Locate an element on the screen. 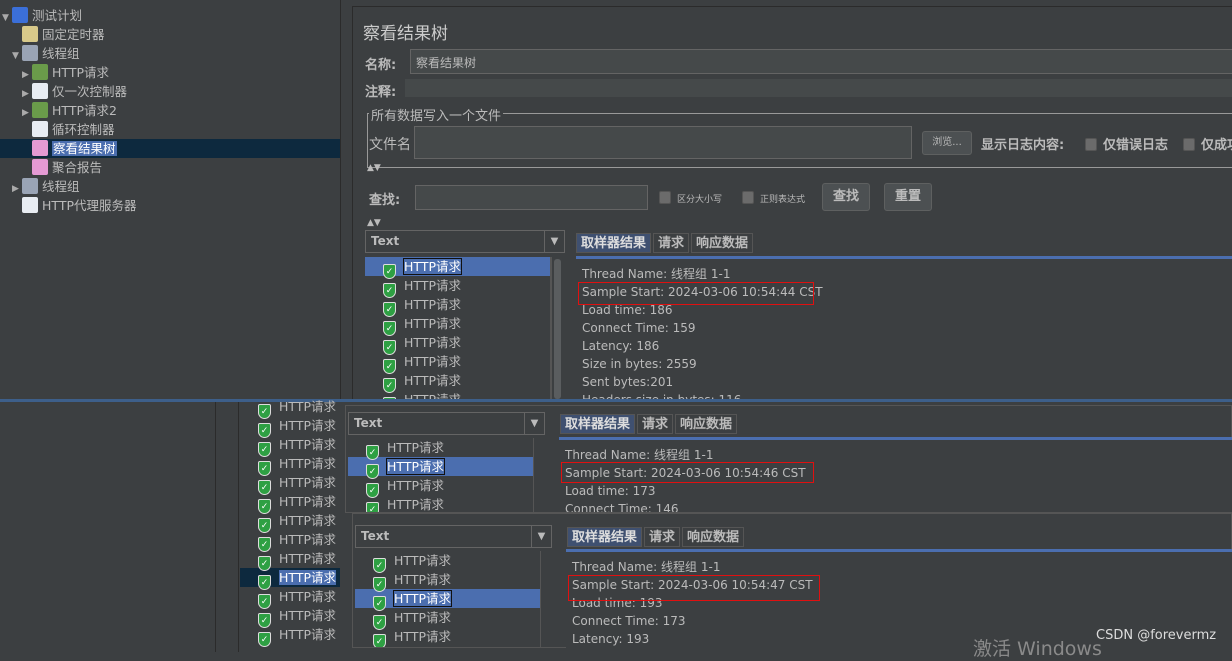 This screenshot has width=1232, height=661. tree-item: 固定定时器 is located at coordinates (170, 34).